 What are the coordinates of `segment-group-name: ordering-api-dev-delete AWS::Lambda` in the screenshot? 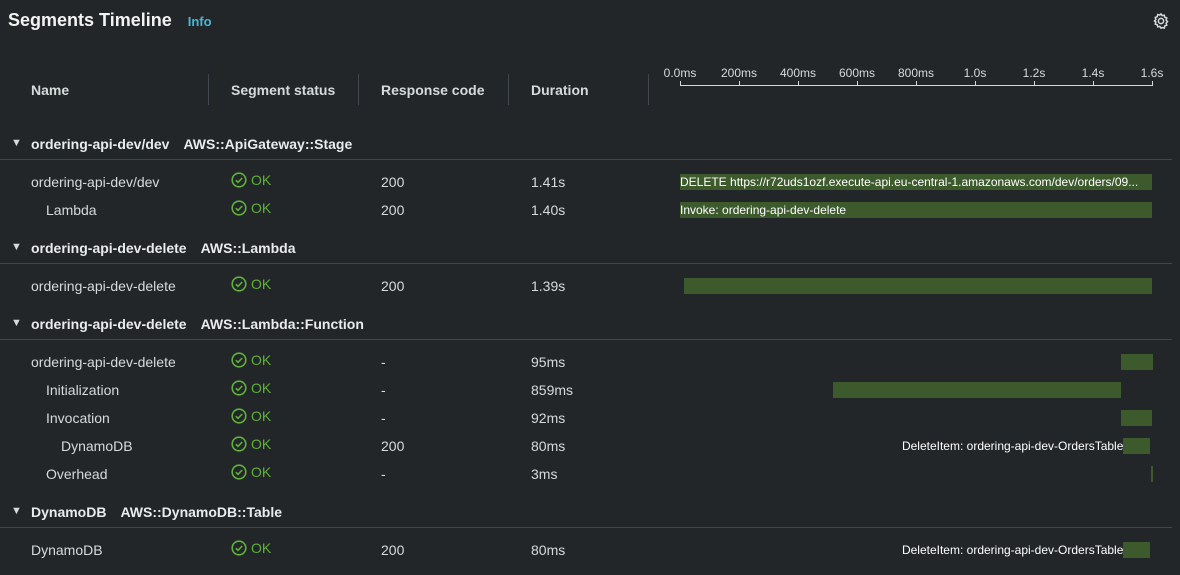 It's located at (163, 248).